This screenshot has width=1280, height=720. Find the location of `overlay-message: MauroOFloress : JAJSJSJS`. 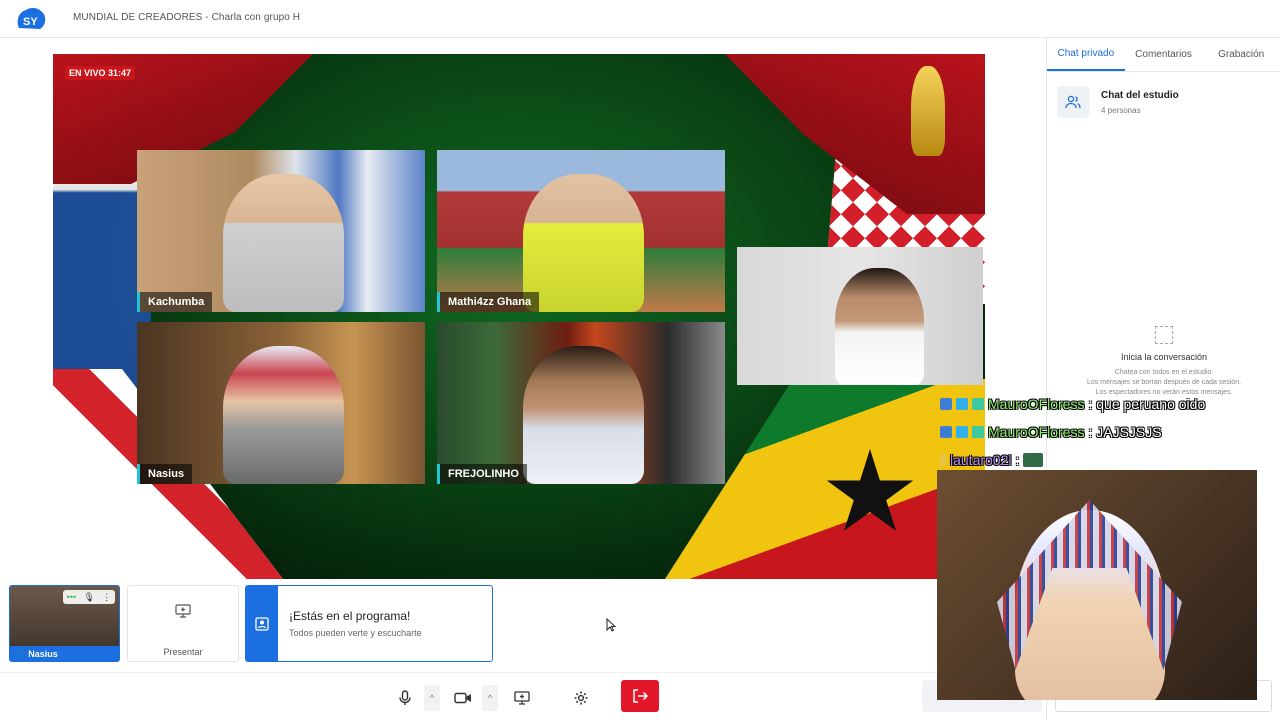

overlay-message: MauroOFloress : JAJSJSJS is located at coordinates (1105, 432).